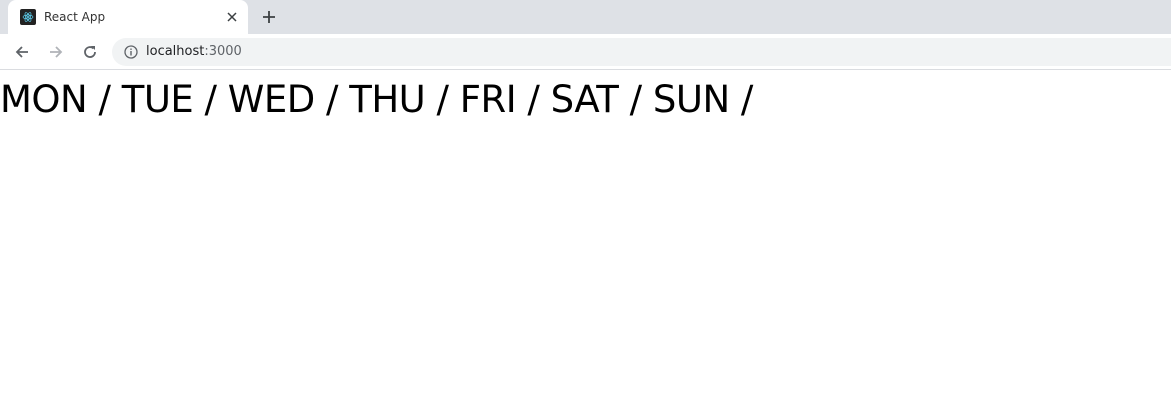 Image resolution: width=1171 pixels, height=409 pixels. What do you see at coordinates (641, 51) in the screenshot?
I see `address-bar: localhost:3000` at bounding box center [641, 51].